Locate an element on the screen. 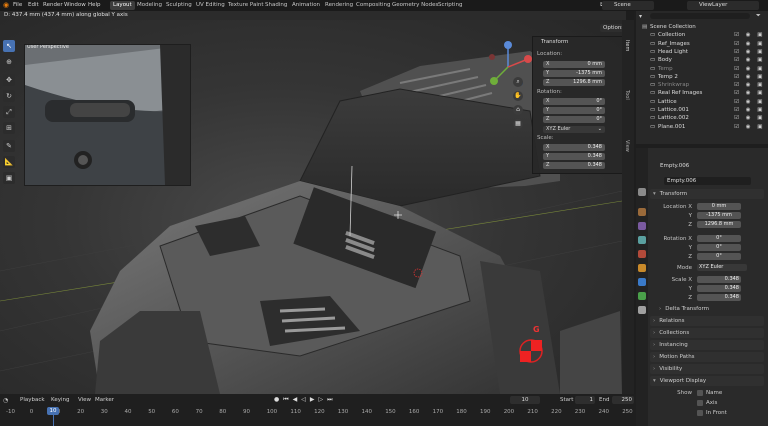 The height and width of the screenshot is (426, 768). move-tool-icon: ✥ is located at coordinates (9, 80).